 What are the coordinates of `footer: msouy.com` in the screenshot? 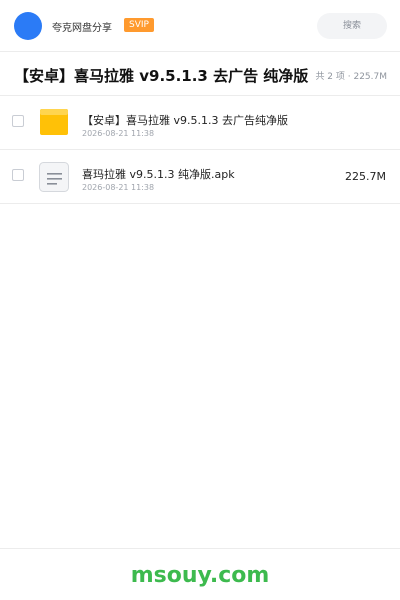 It's located at (200, 574).